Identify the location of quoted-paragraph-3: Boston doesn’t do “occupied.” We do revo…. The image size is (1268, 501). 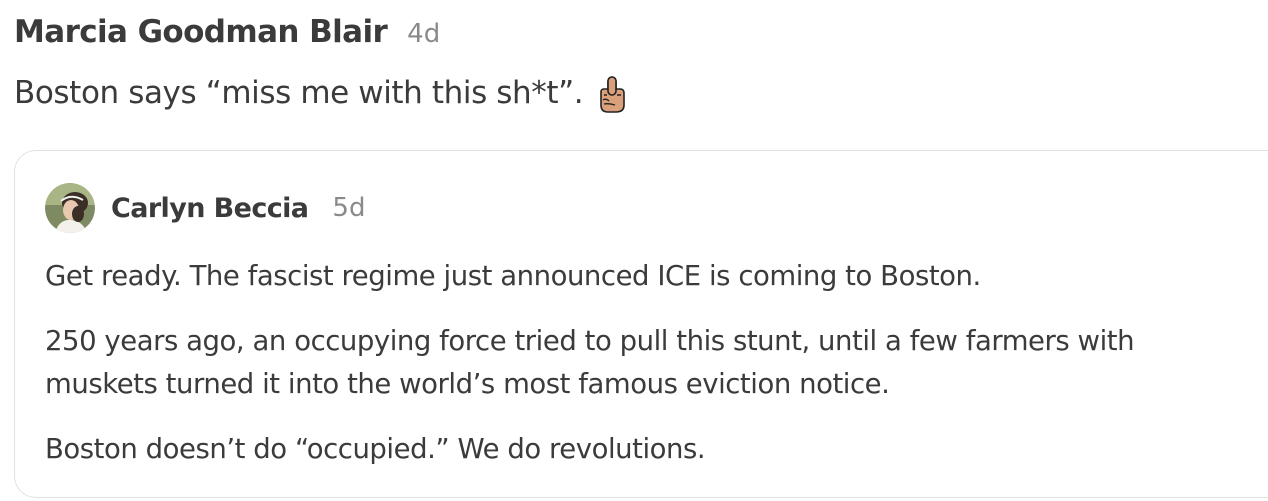
(375, 449).